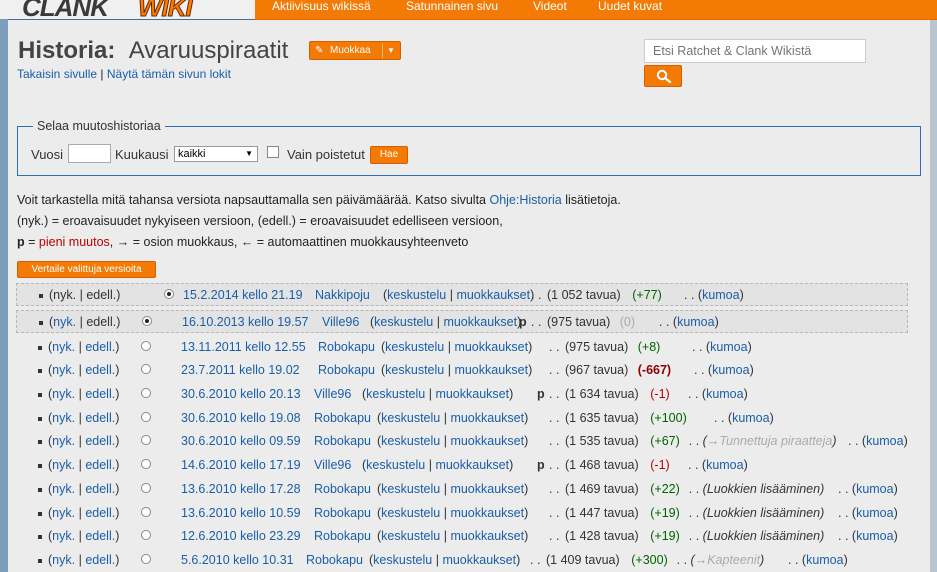 This screenshot has width=937, height=572. Describe the element at coordinates (89, 153) in the screenshot. I see `year-input` at that location.